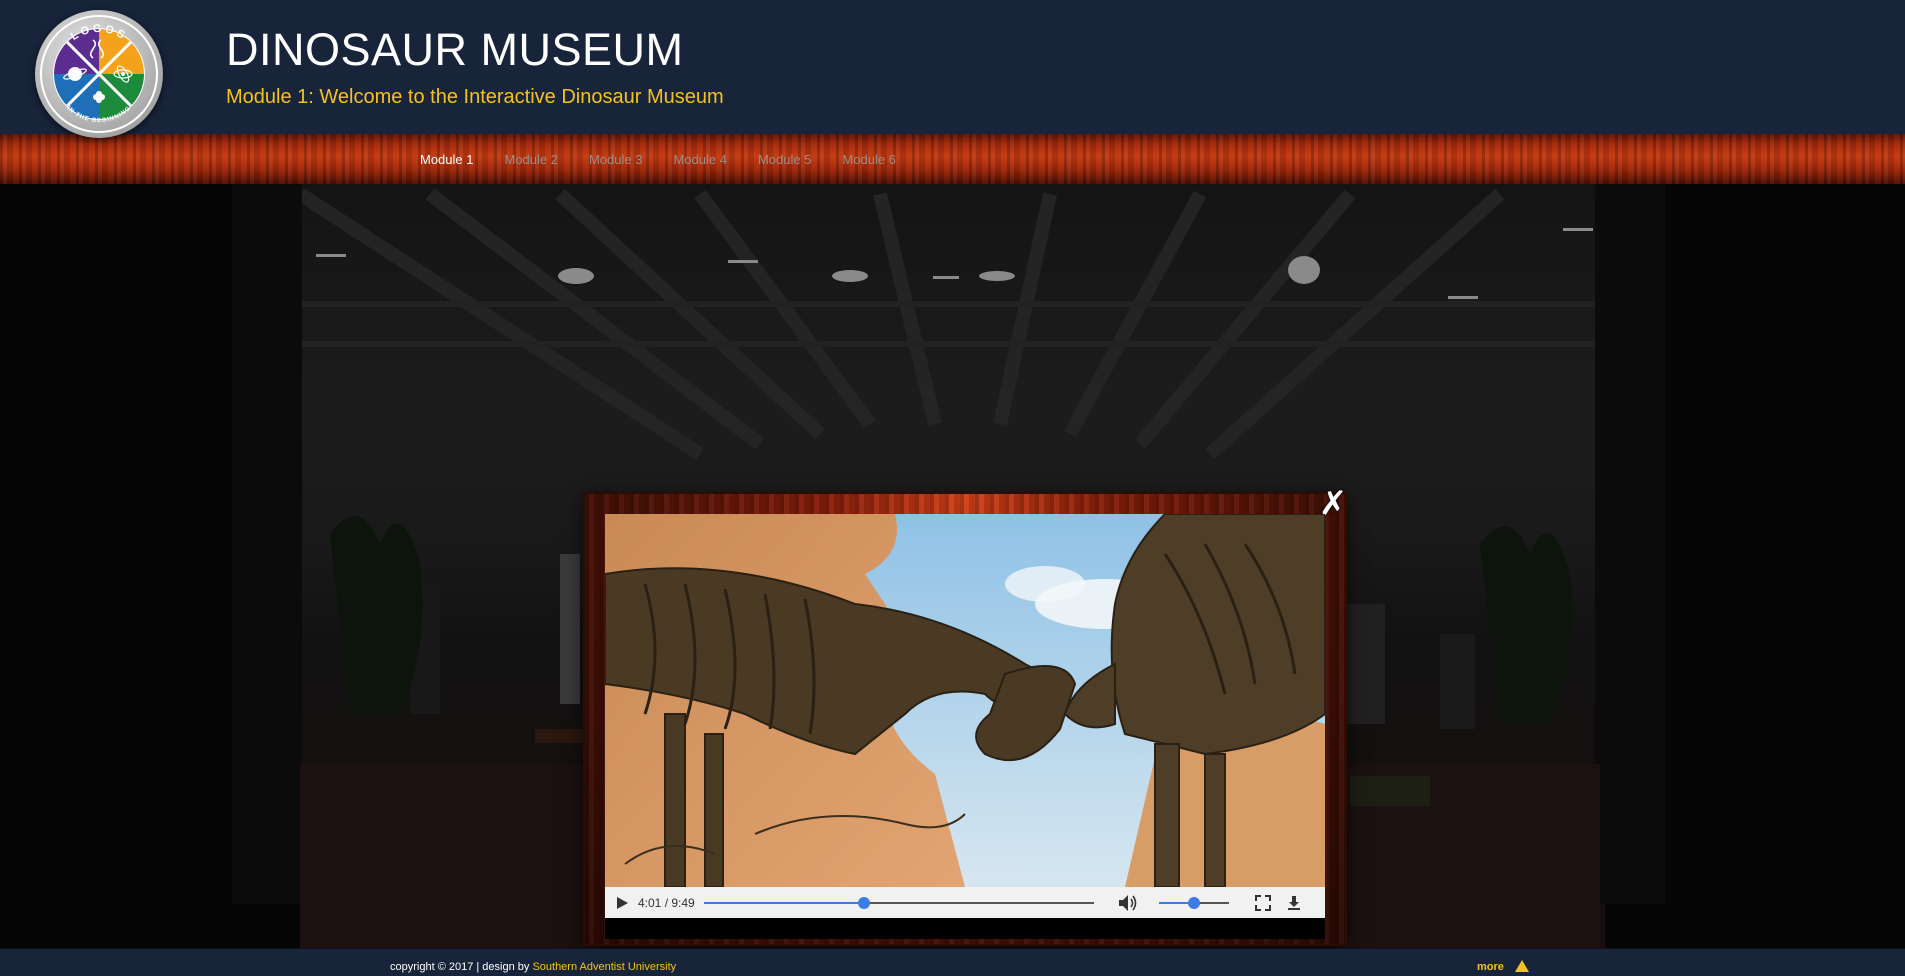 The height and width of the screenshot is (976, 1905). What do you see at coordinates (699, 159) in the screenshot?
I see `nav-item-module-4: Module 4` at bounding box center [699, 159].